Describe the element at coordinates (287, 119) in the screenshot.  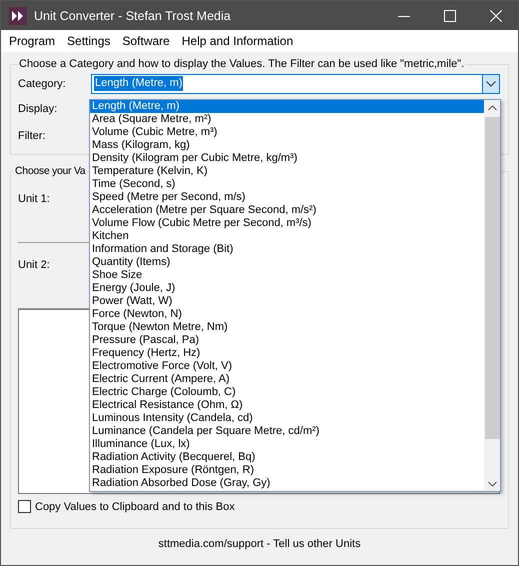
I see `category-option: Area (Square Metre, m²)` at that location.